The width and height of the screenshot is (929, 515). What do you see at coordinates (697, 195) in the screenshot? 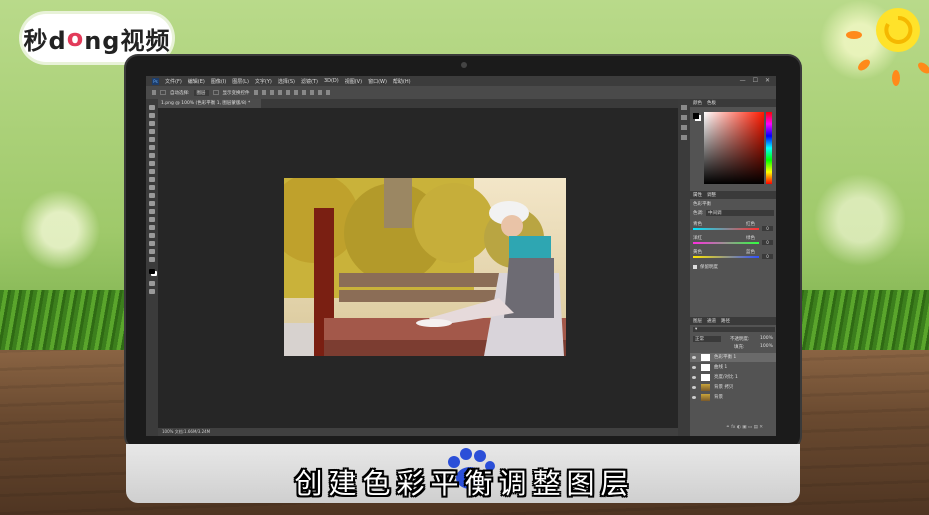
I see `tab-properties: 属性` at bounding box center [697, 195].